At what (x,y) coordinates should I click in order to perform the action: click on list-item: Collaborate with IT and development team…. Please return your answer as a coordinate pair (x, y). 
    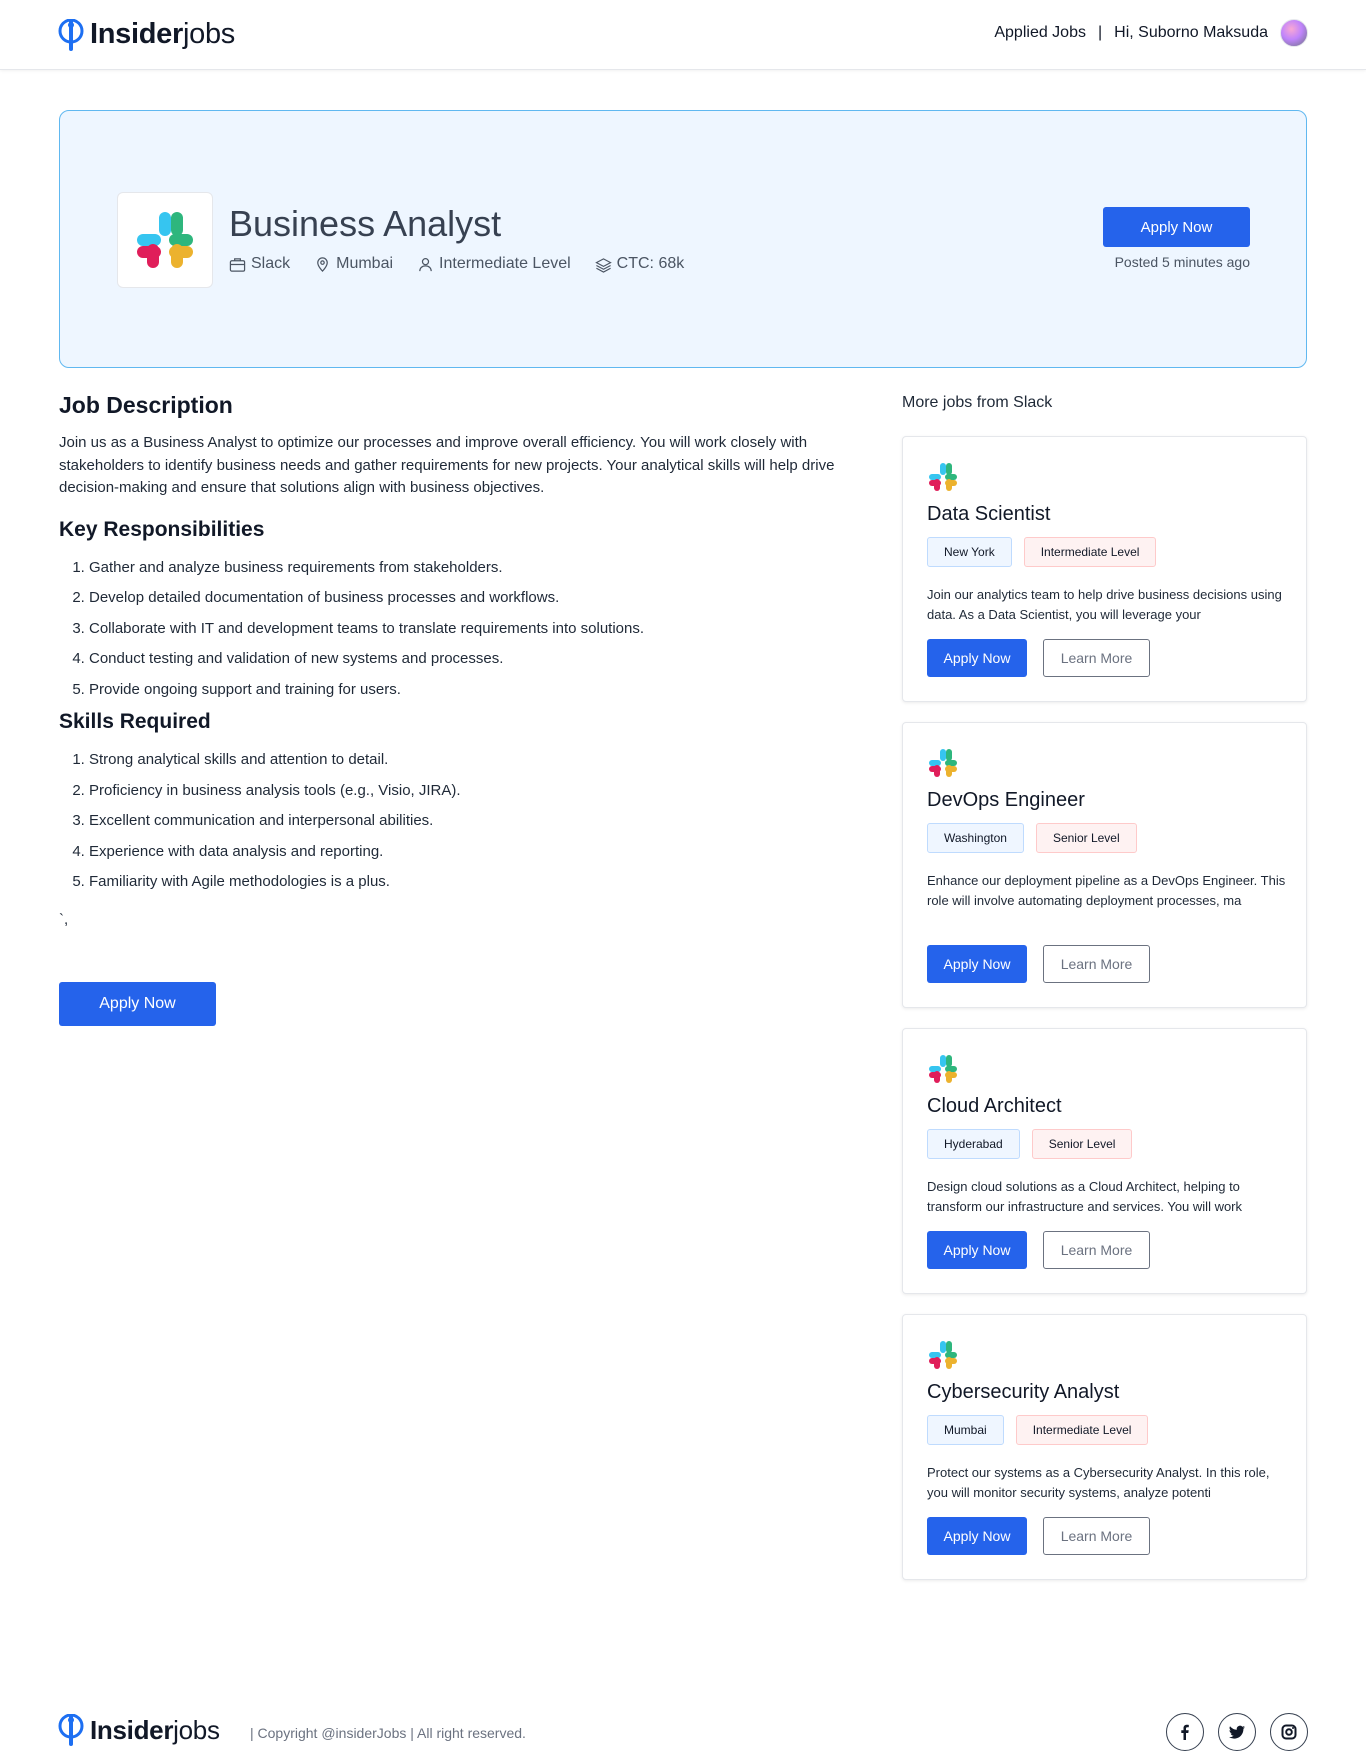
    Looking at the image, I should click on (464, 634).